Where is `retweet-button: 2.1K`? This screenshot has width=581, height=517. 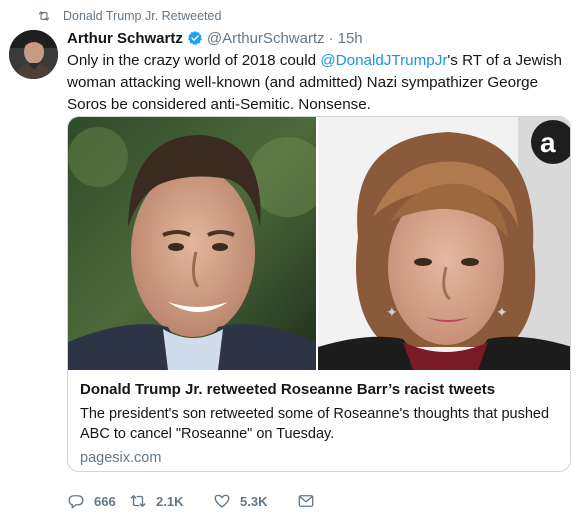
retweet-button: 2.1K is located at coordinates (171, 501).